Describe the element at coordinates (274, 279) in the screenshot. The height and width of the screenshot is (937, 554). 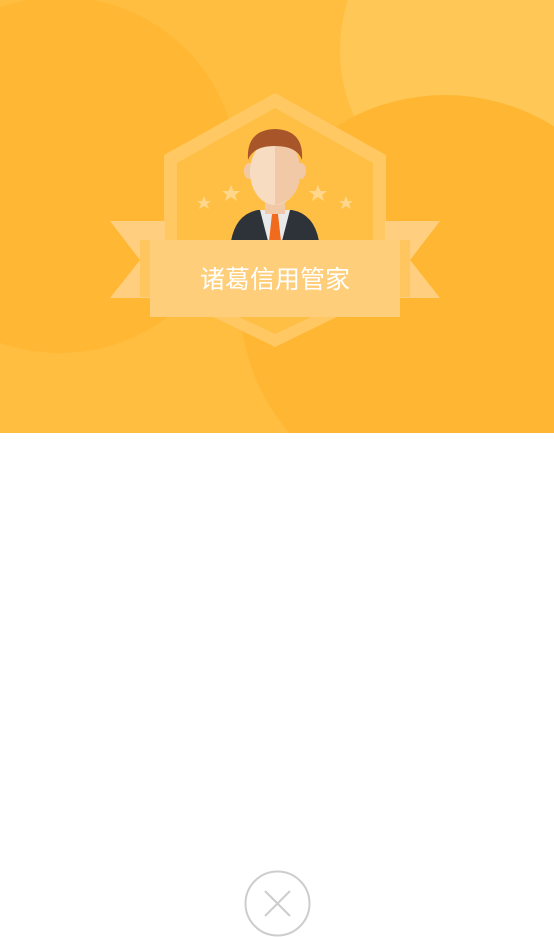
I see `banner-title: 诸葛信用管家` at that location.